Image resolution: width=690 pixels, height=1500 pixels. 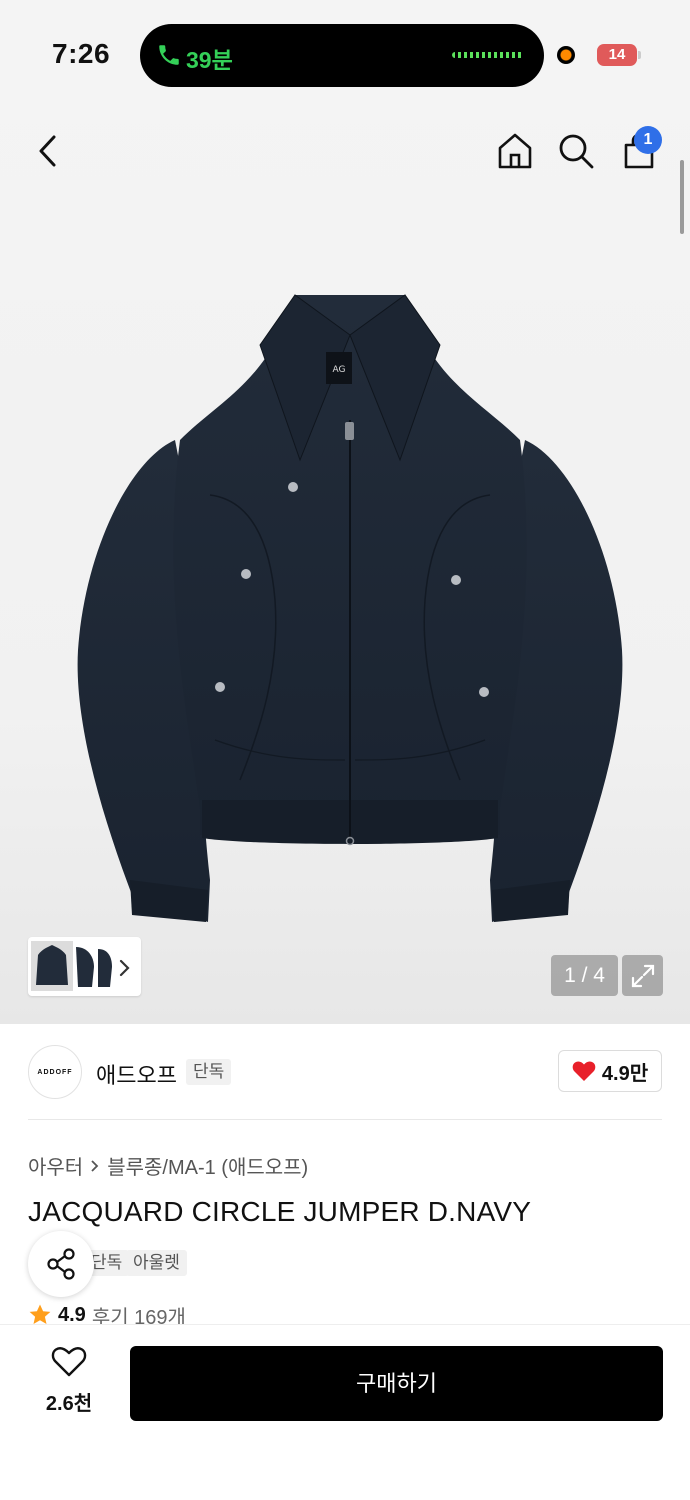 I want to click on search-icon, so click(x=576, y=151).